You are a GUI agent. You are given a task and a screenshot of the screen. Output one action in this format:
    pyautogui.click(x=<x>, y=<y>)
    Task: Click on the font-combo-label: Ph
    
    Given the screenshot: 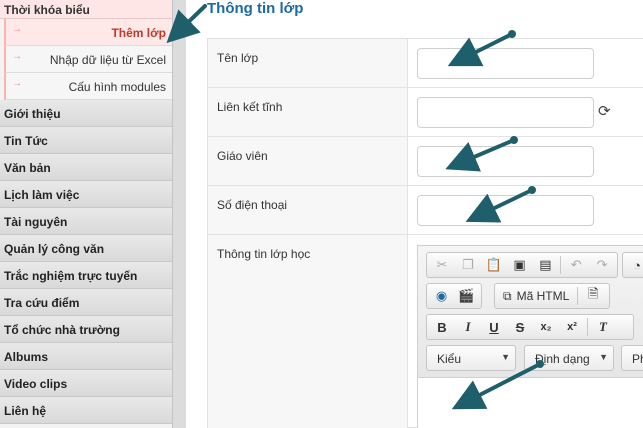 What is the action you would take?
    pyautogui.click(x=637, y=359)
    